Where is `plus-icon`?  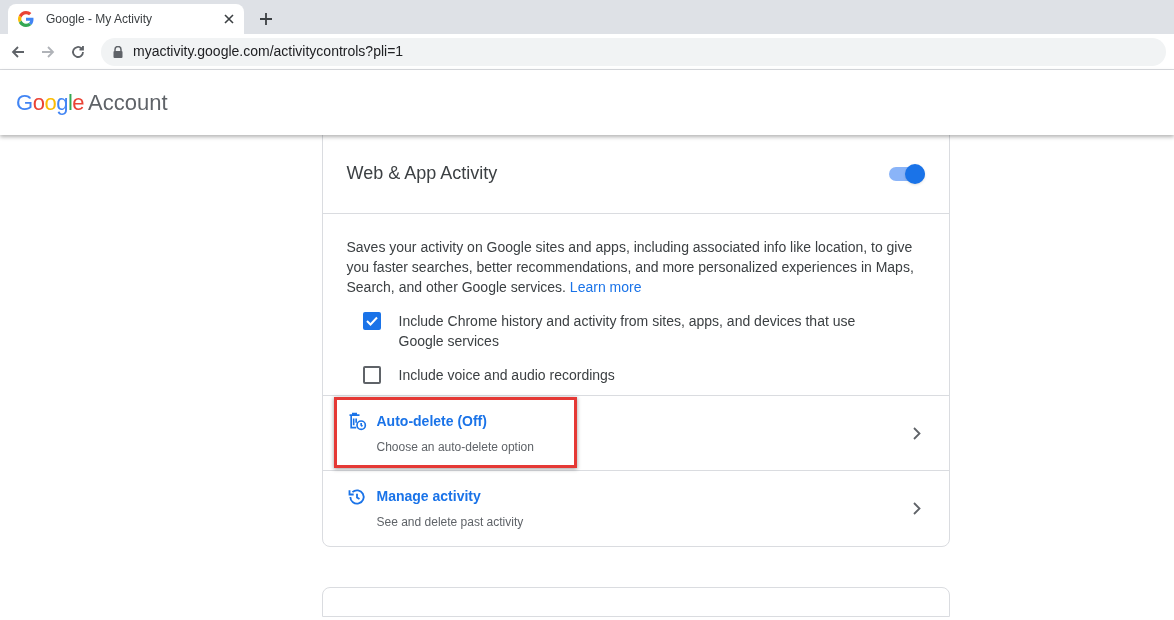
plus-icon is located at coordinates (266, 19).